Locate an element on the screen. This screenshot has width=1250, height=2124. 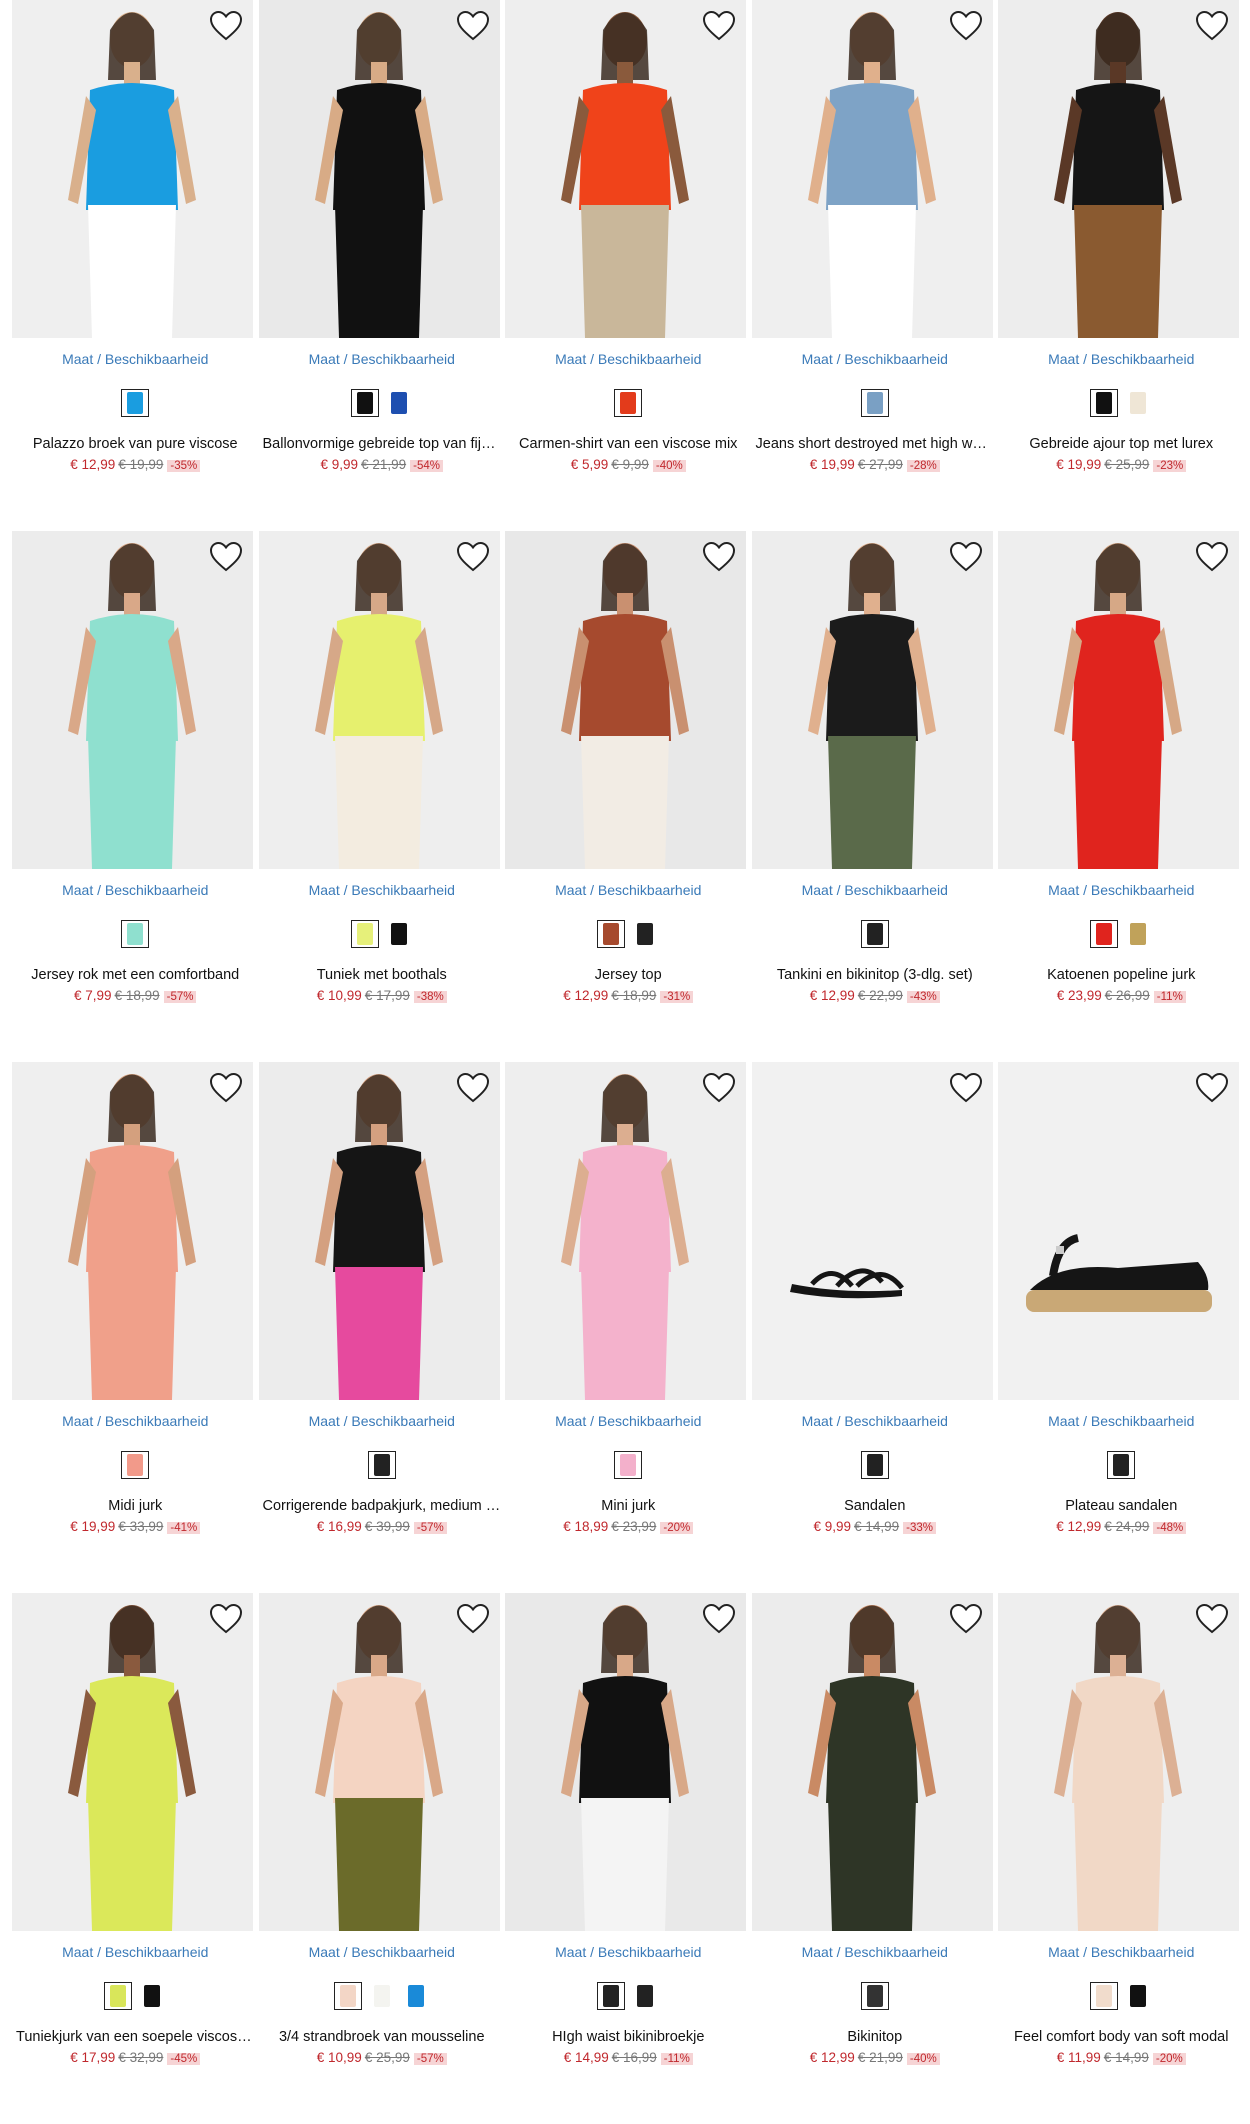
product-name: Tankini en bikinitop (3-dlg. set) is located at coordinates (875, 975).